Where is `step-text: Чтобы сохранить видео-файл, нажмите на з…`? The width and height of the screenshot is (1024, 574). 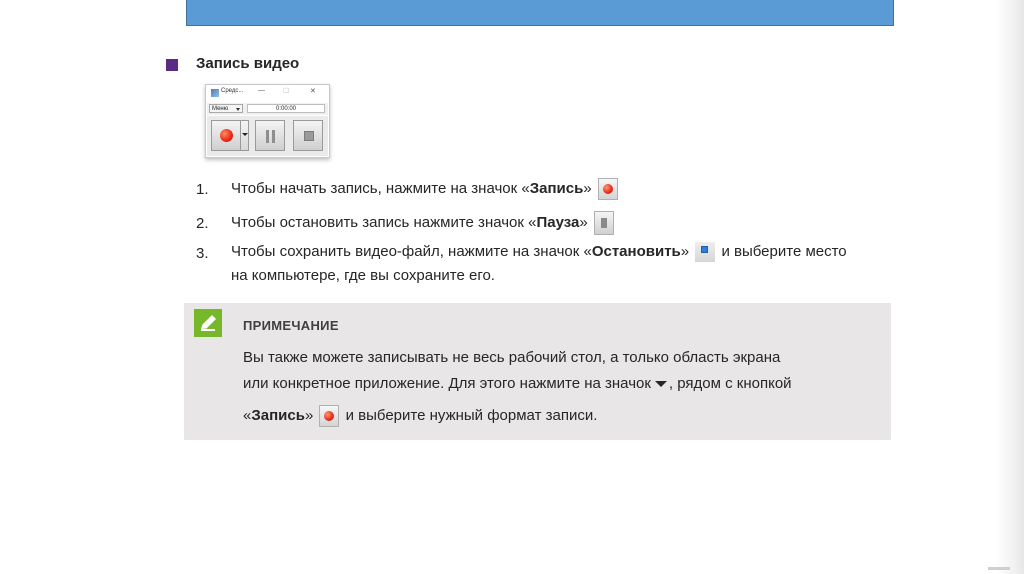
step-text: Чтобы сохранить видео-файл, нажмите на з… is located at coordinates (539, 252).